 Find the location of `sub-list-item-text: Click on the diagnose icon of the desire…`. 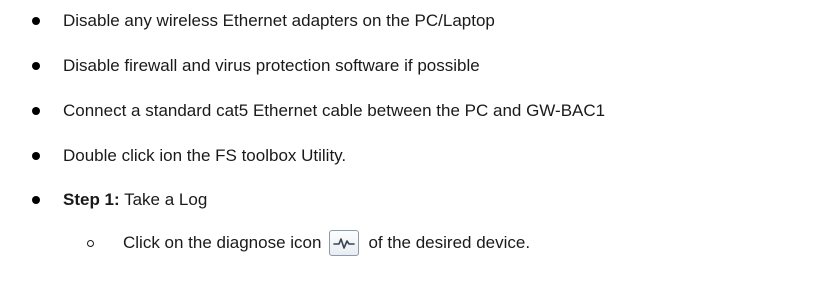

sub-list-item-text: Click on the diagnose icon of the desire… is located at coordinates (326, 243).